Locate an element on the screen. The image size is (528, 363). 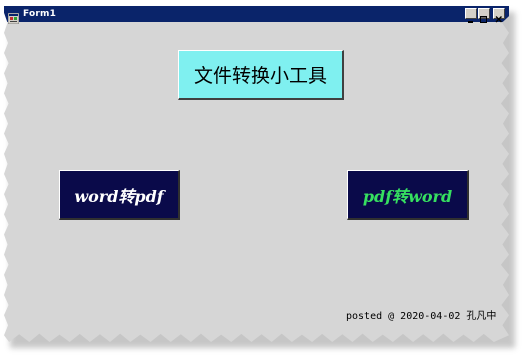
tool-title-button: 文件转换小工具 is located at coordinates (261, 75).